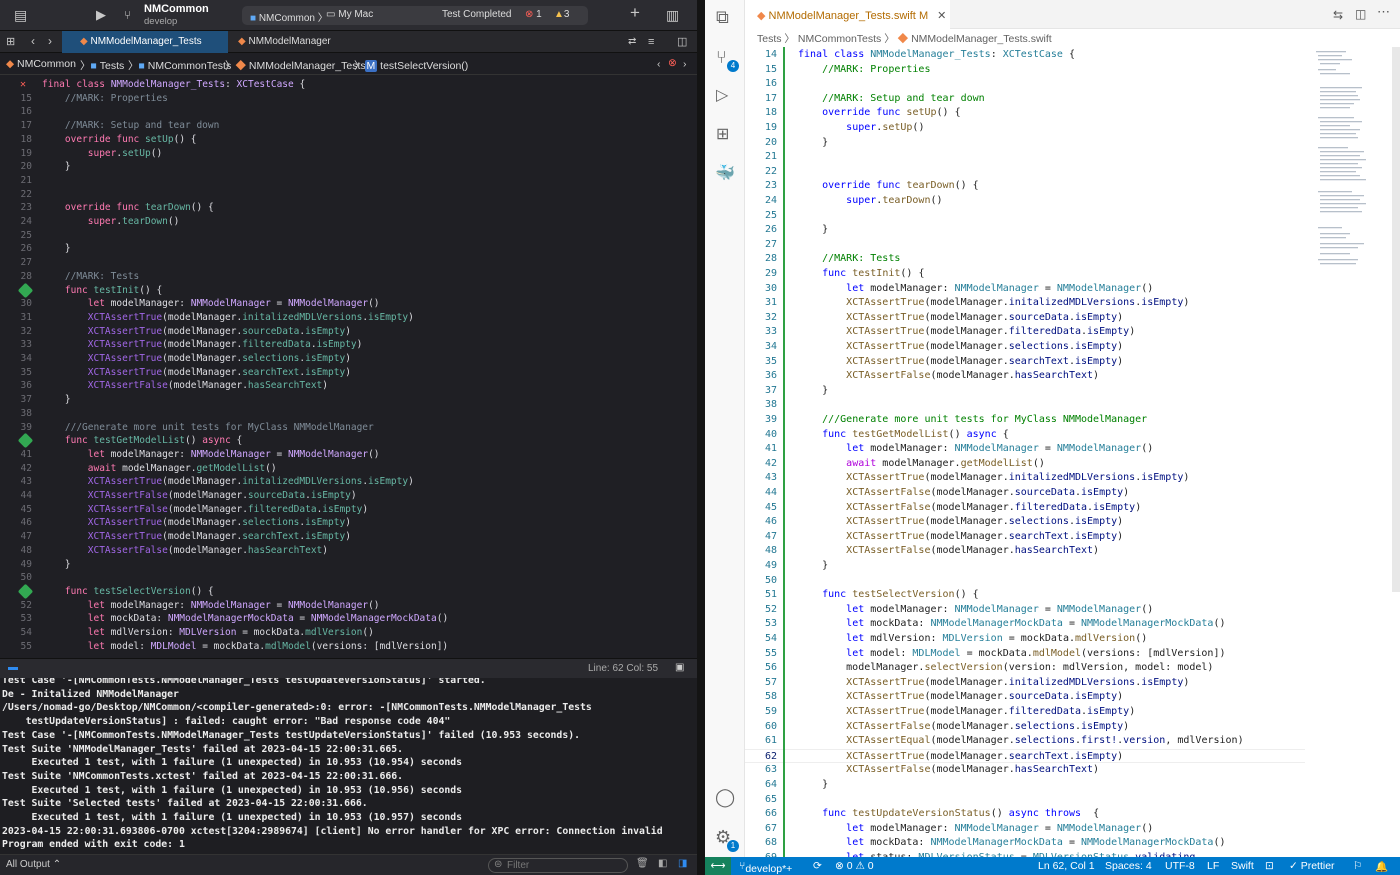  I want to click on explorer-icon: ⧉, so click(722, 17).